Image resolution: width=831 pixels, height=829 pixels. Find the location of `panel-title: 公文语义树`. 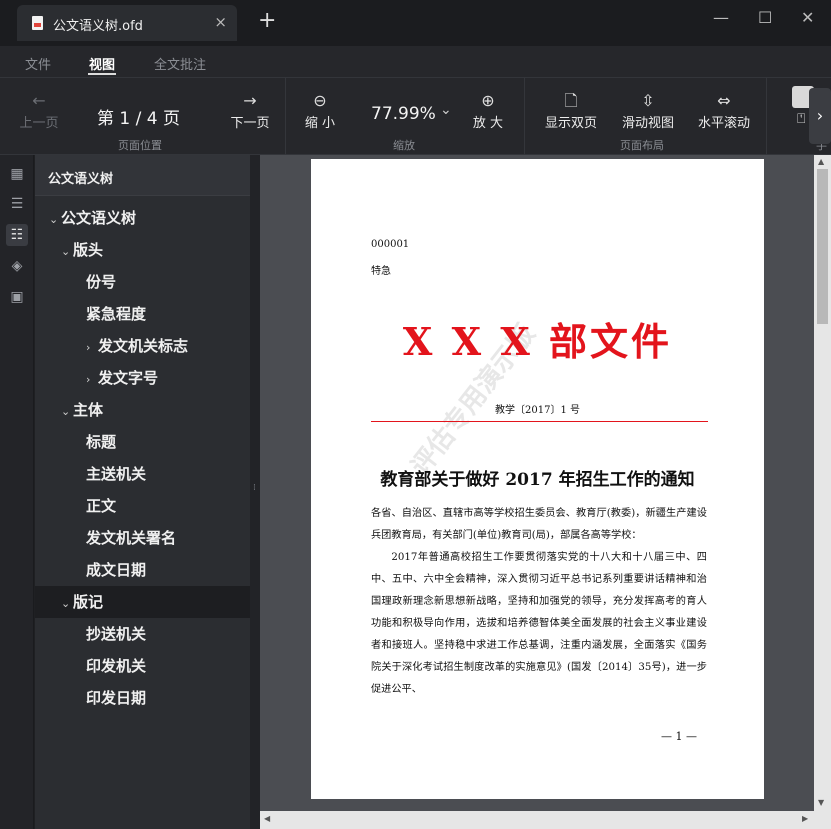

panel-title: 公文语义树 is located at coordinates (81, 179).